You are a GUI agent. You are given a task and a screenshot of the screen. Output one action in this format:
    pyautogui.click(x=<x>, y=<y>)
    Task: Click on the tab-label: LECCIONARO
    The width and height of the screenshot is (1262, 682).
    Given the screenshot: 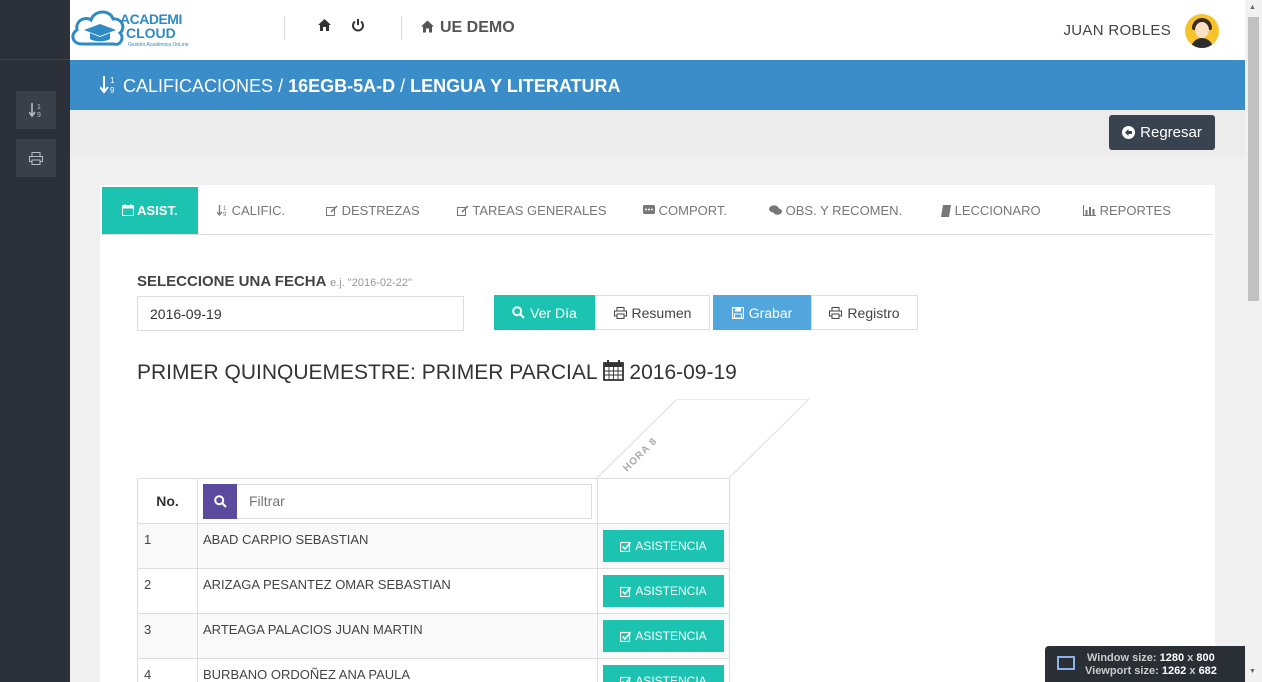 What is the action you would take?
    pyautogui.click(x=997, y=210)
    